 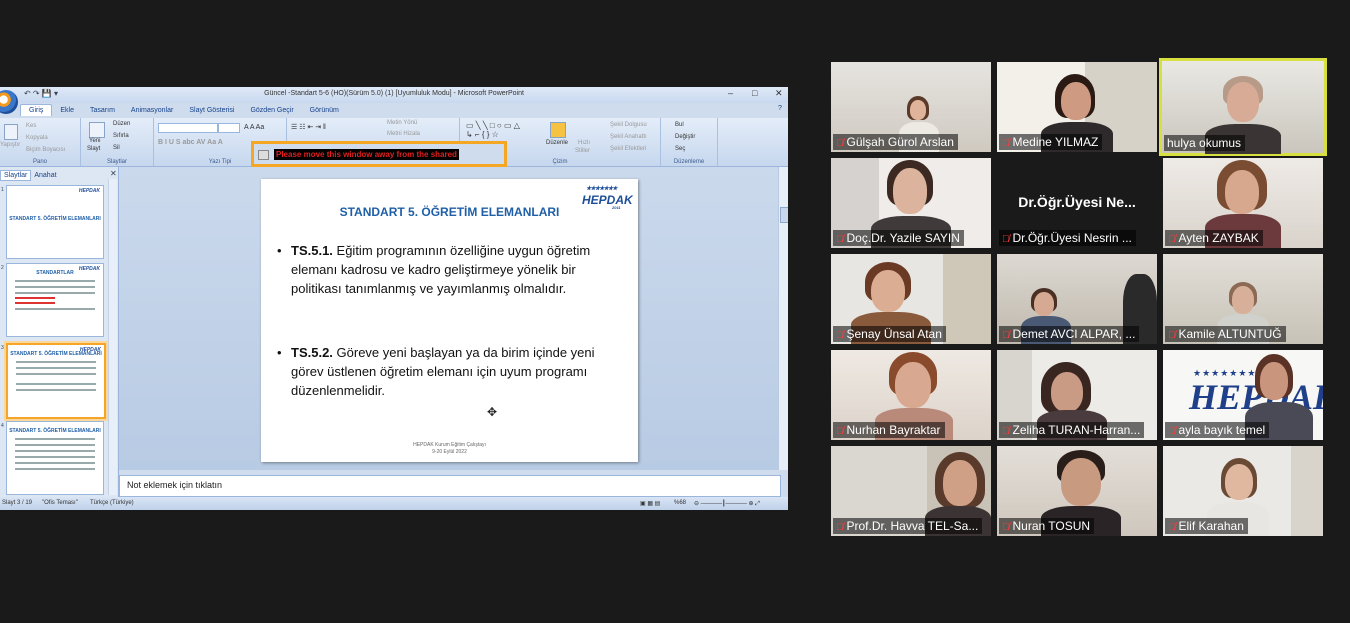 I want to click on new-slide-label-2: Slayt, so click(x=93, y=149).